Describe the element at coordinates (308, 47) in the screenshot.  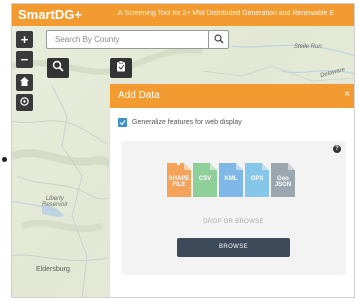
I see `map-label-stelle-run: Stelle Run` at that location.